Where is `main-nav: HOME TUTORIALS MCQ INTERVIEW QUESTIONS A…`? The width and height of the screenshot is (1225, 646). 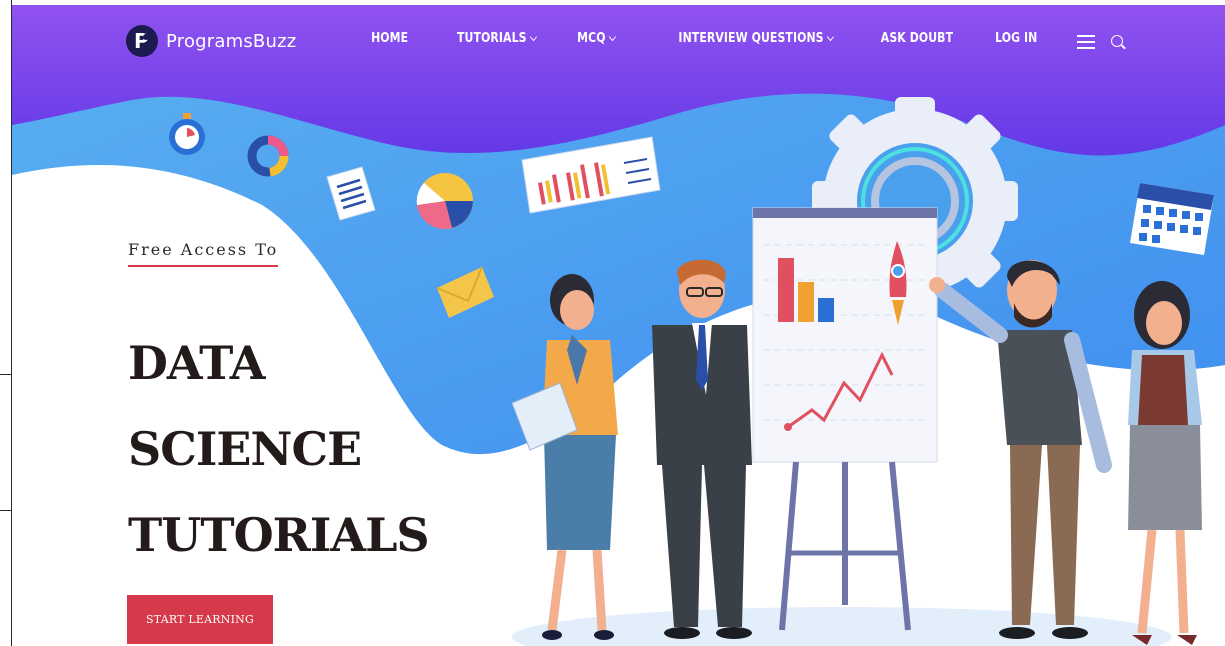 main-nav: HOME TUTORIALS MCQ INTERVIEW QUESTIONS A… is located at coordinates (683, 38).